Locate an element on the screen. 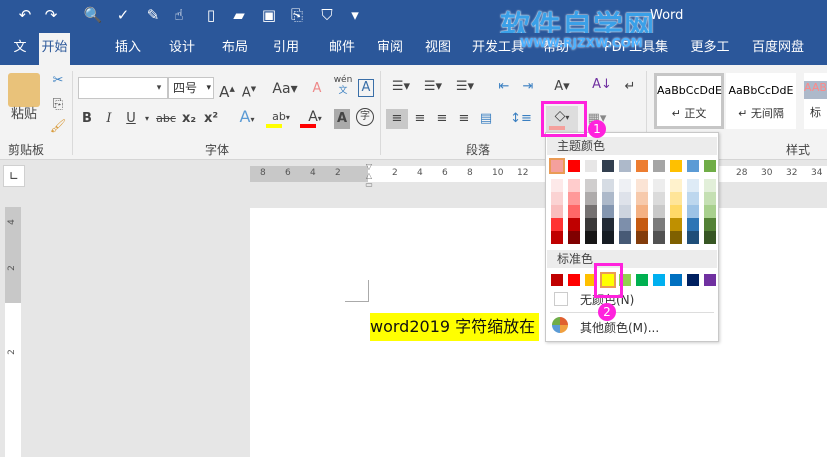 This screenshot has height=457, width=827. edit-icon: ✎ is located at coordinates (153, 15).